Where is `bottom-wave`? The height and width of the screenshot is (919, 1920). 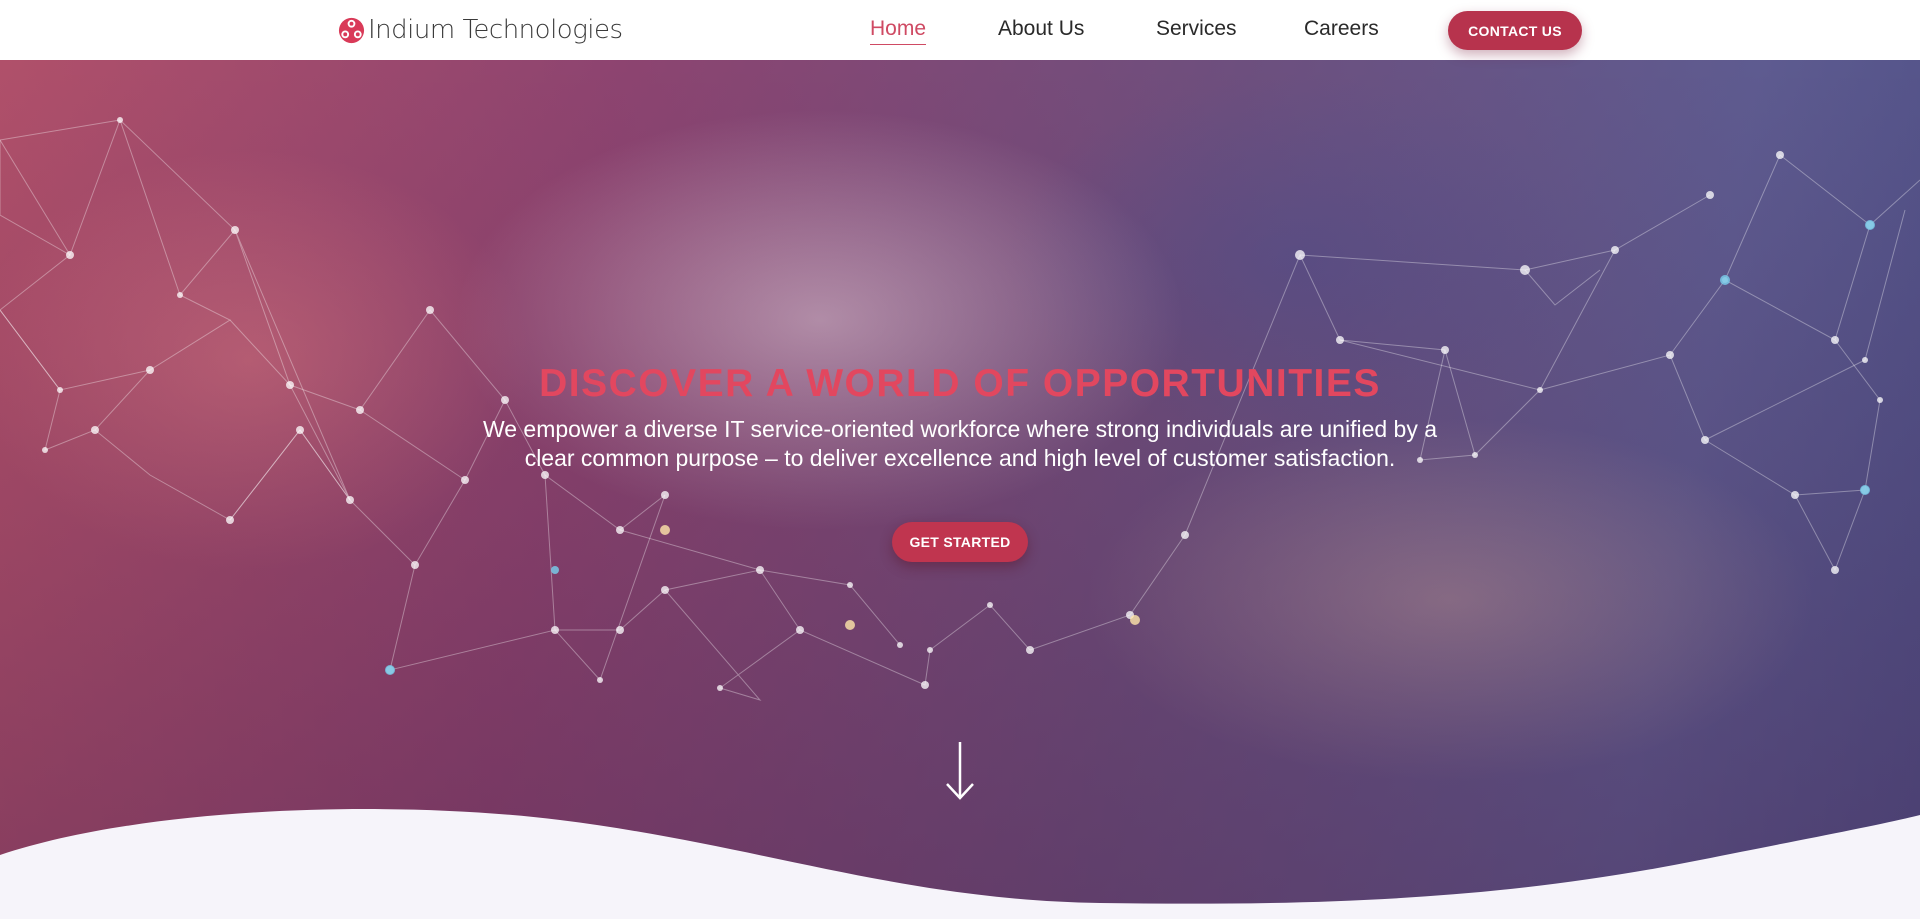
bottom-wave is located at coordinates (960, 864).